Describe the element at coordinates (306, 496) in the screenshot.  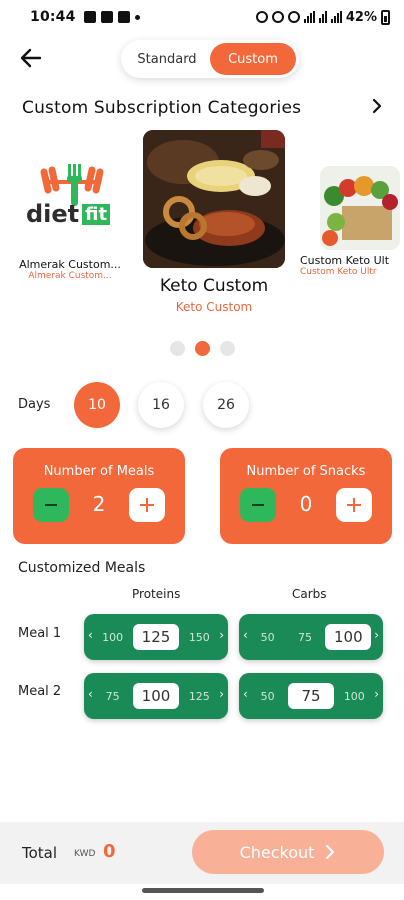
I see `snacks-counter: Number of Snacks 0` at that location.